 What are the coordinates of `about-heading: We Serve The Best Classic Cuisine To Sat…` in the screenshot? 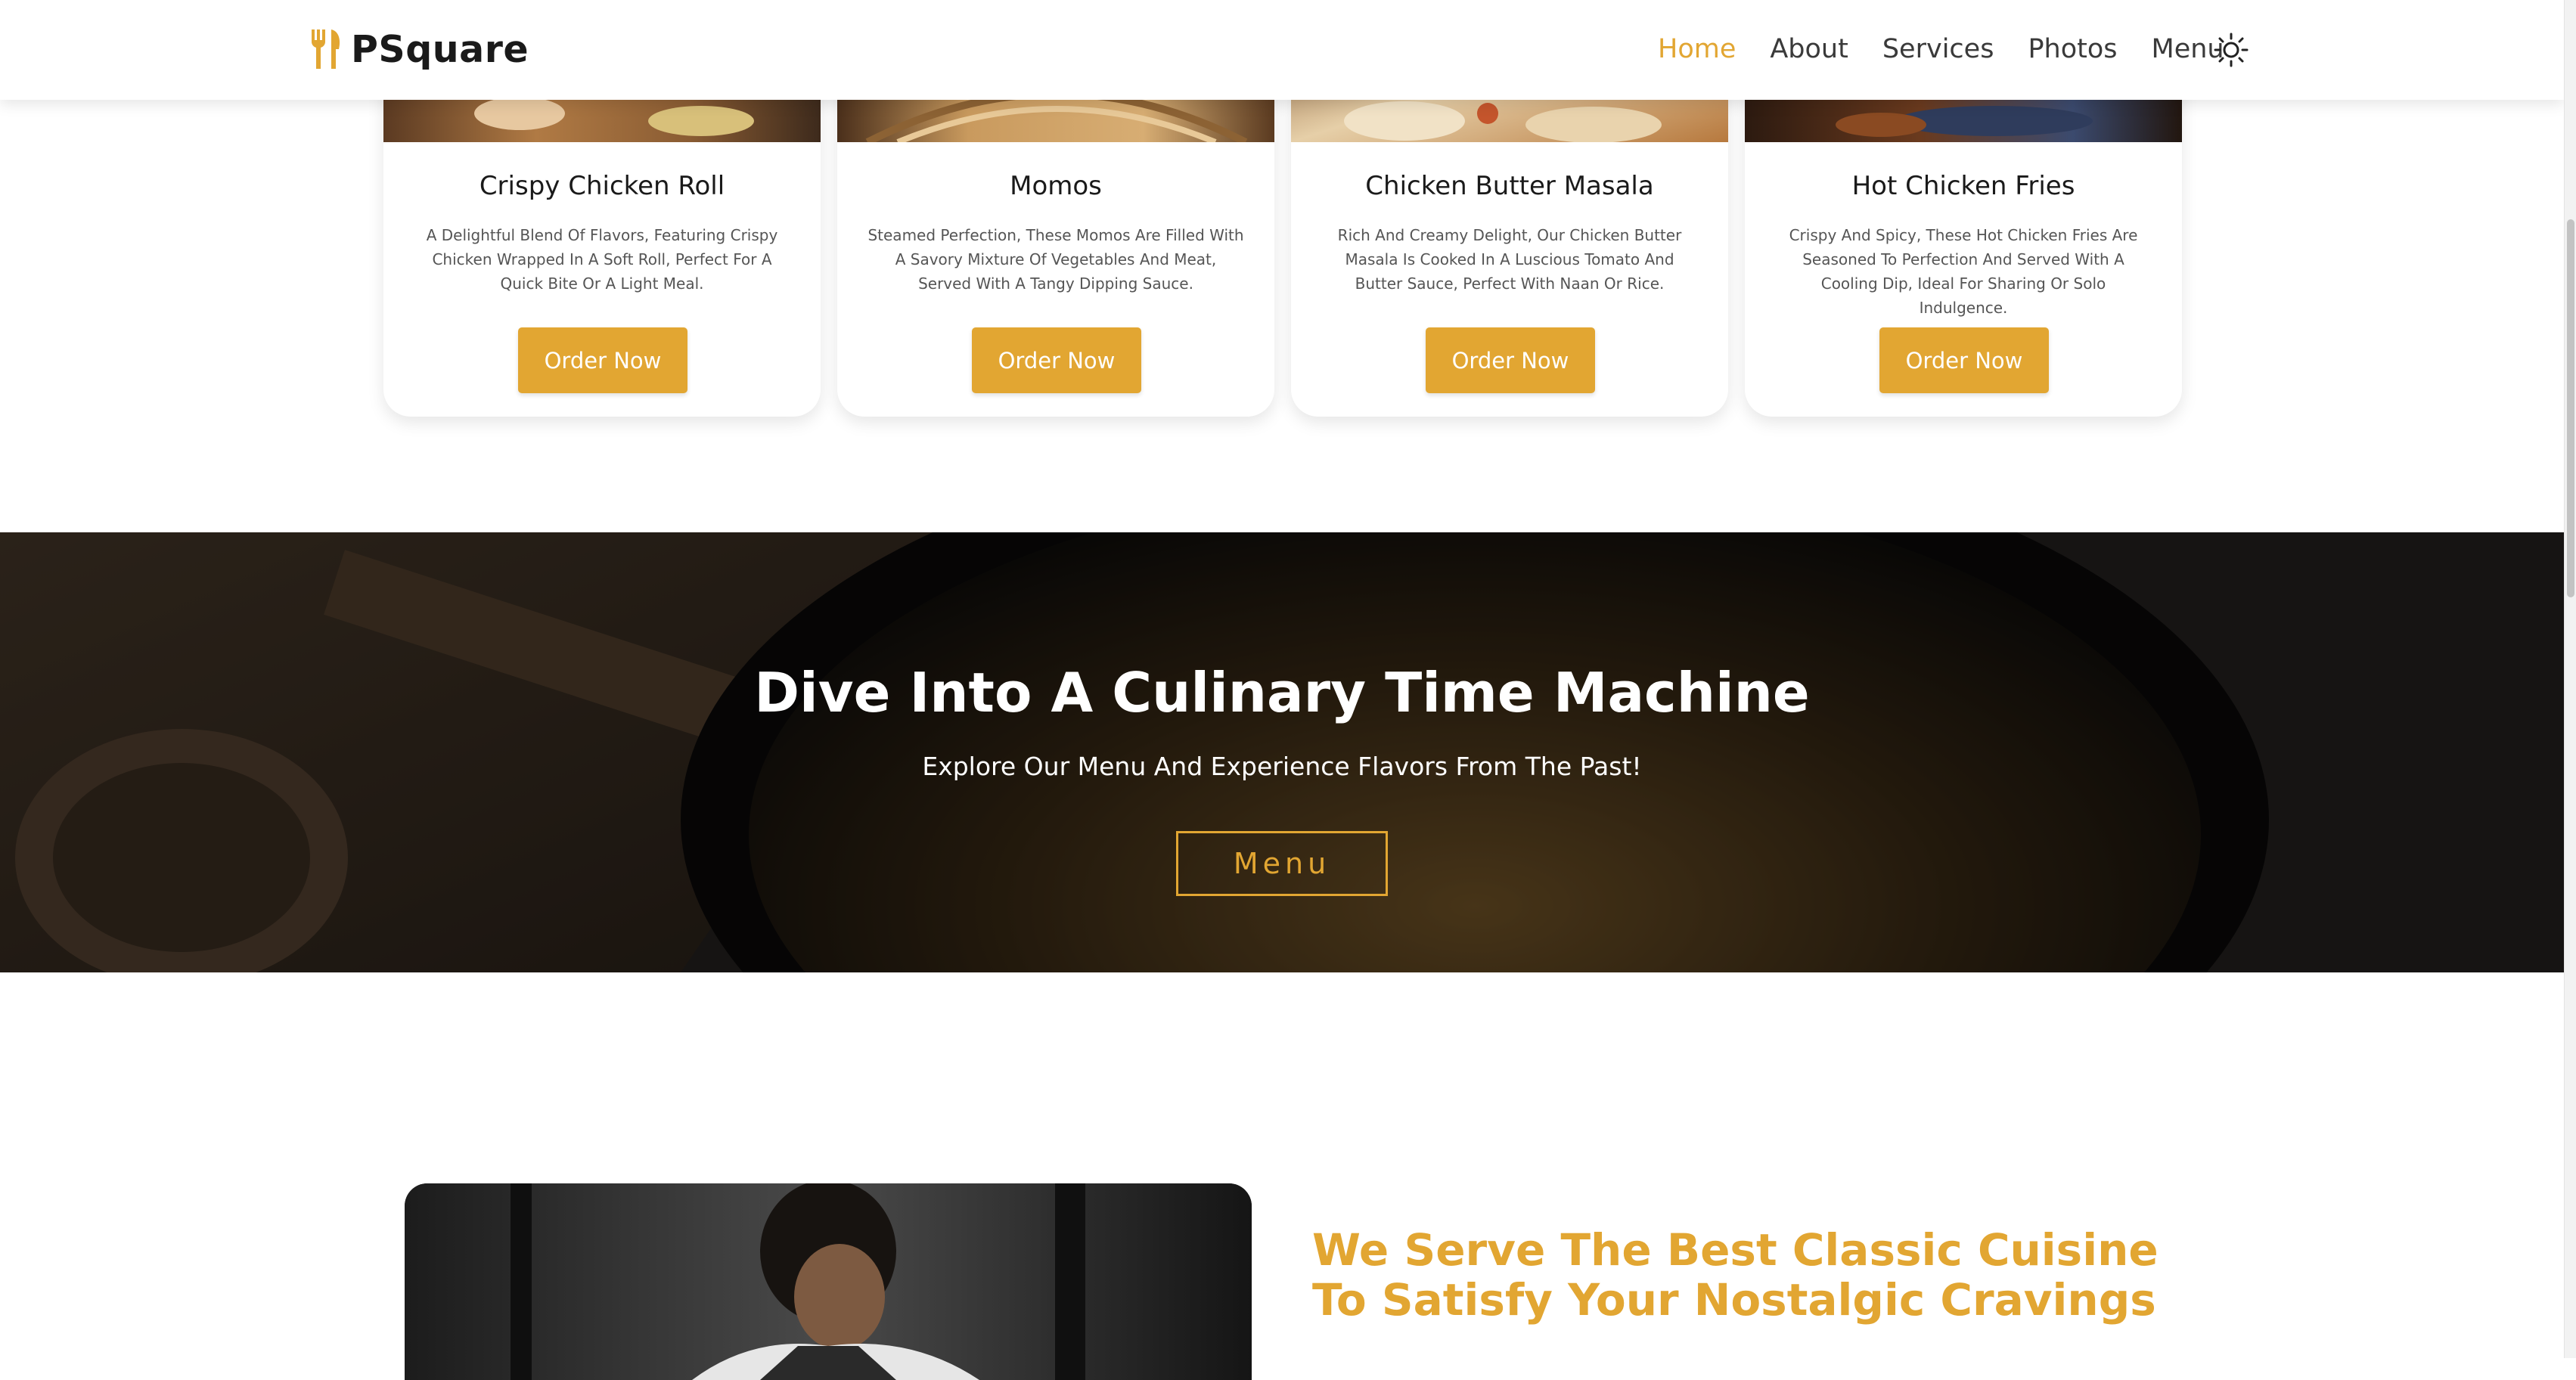 It's located at (1735, 1275).